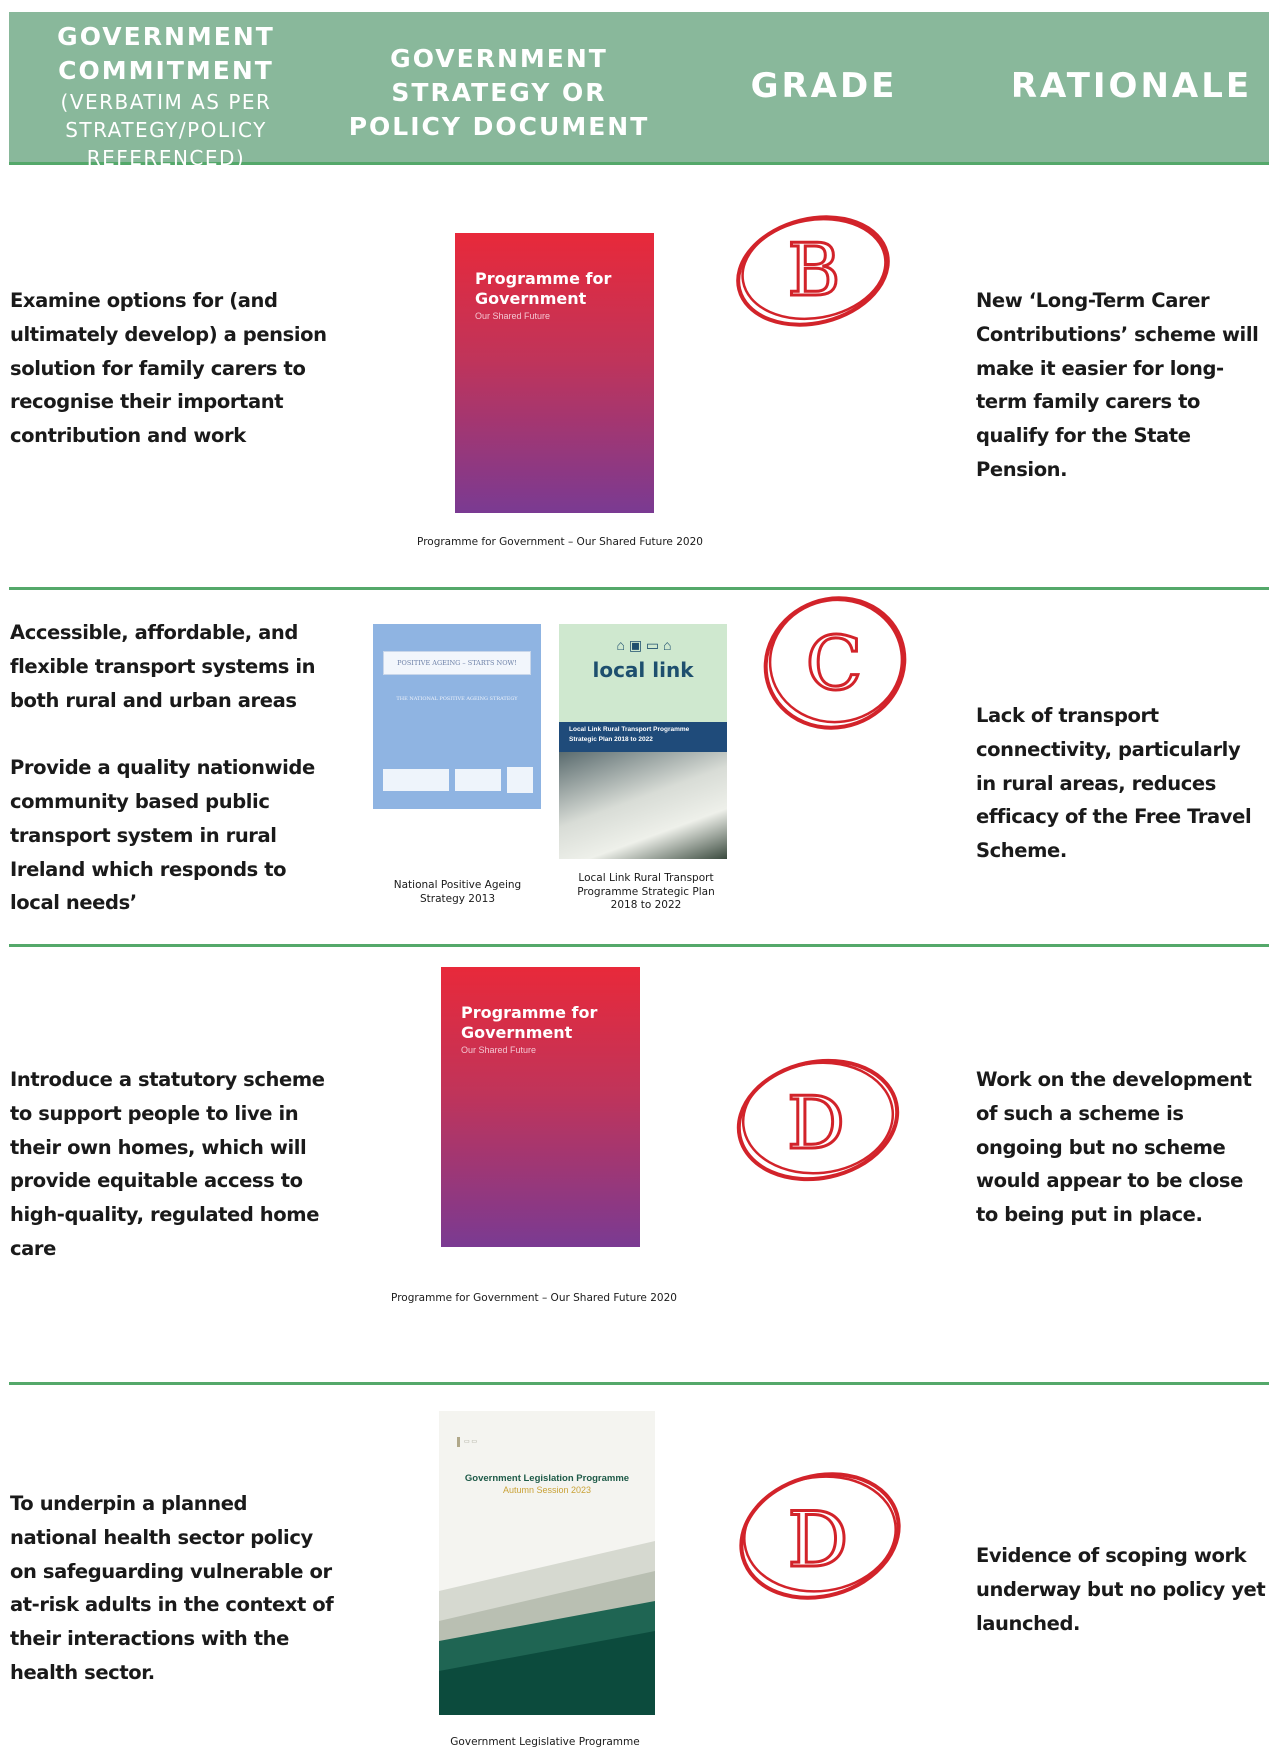 This screenshot has width=1269, height=1750. Describe the element at coordinates (478, 780) in the screenshot. I see `partner-logo-icon` at that location.